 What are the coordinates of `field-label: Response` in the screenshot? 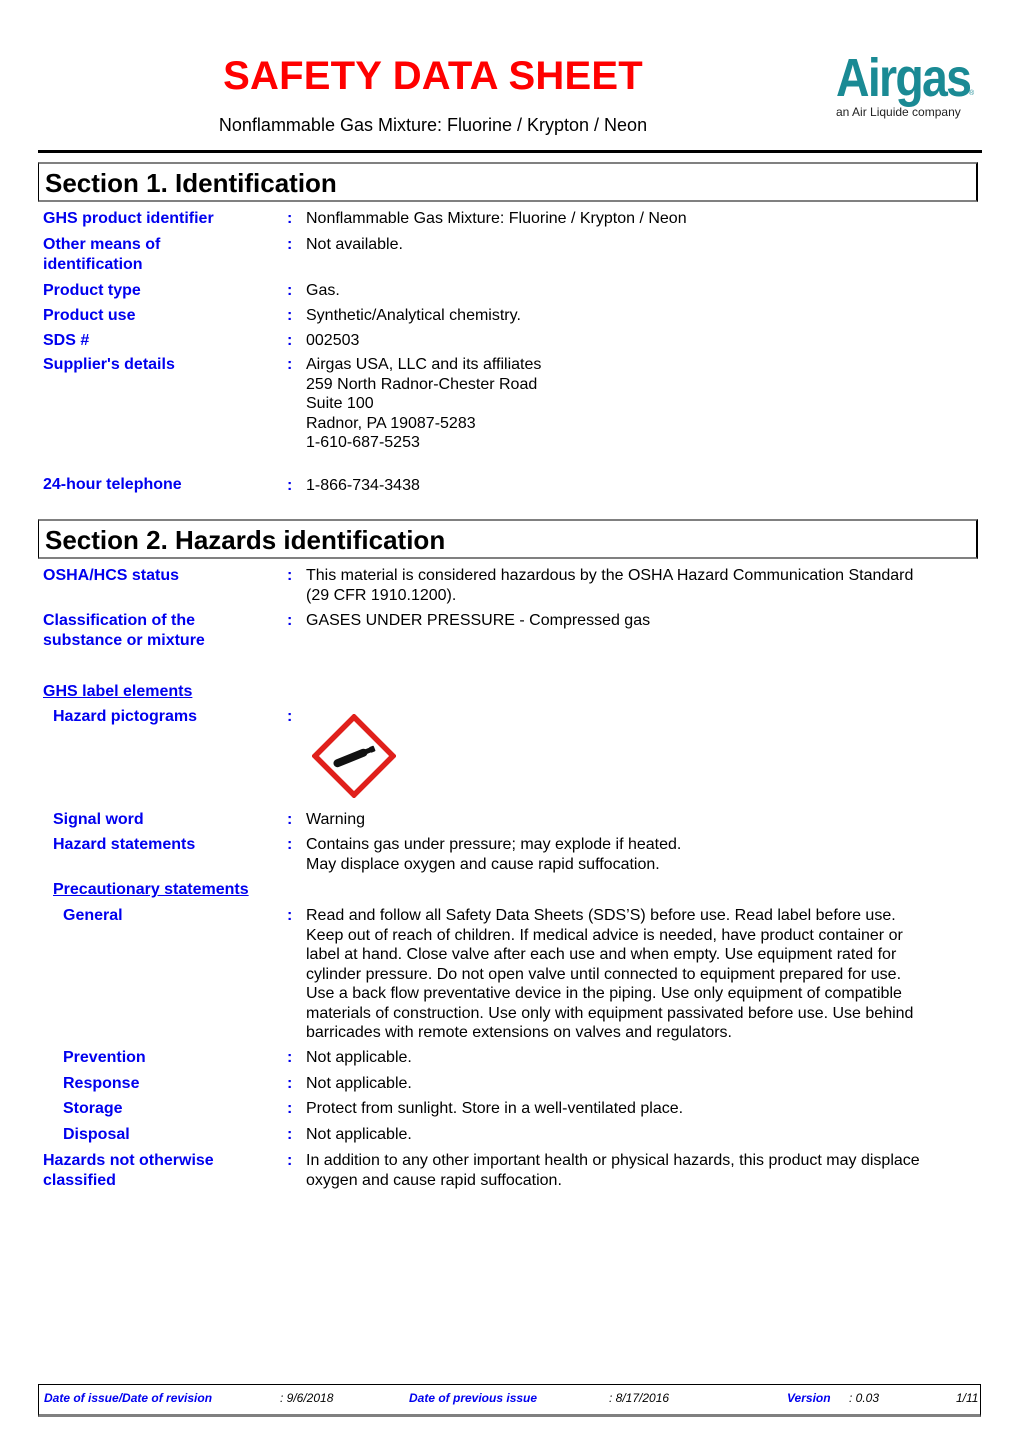 It's located at (101, 1083).